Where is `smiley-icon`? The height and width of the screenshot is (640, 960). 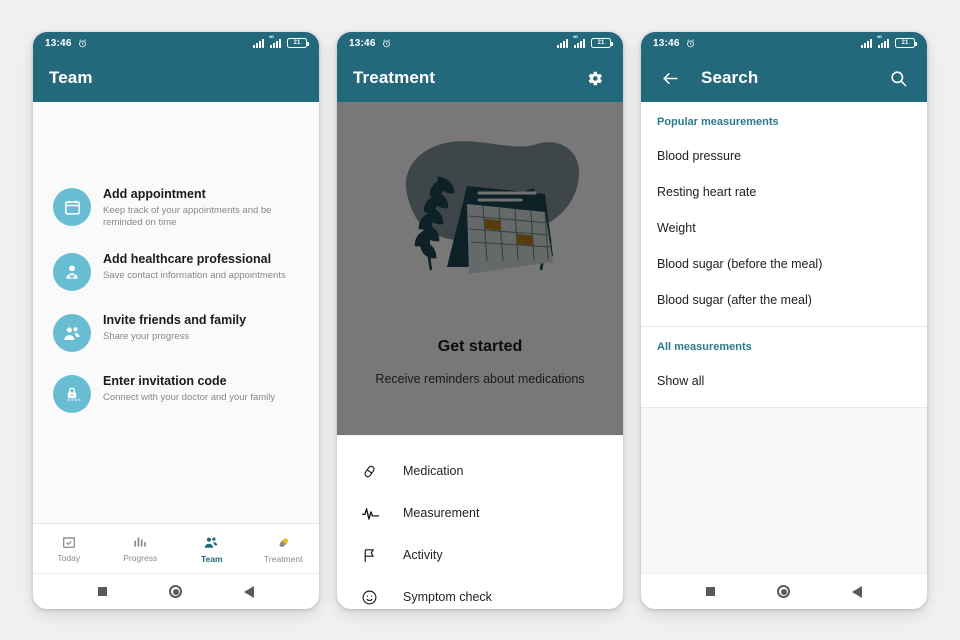
smiley-icon is located at coordinates (376, 597).